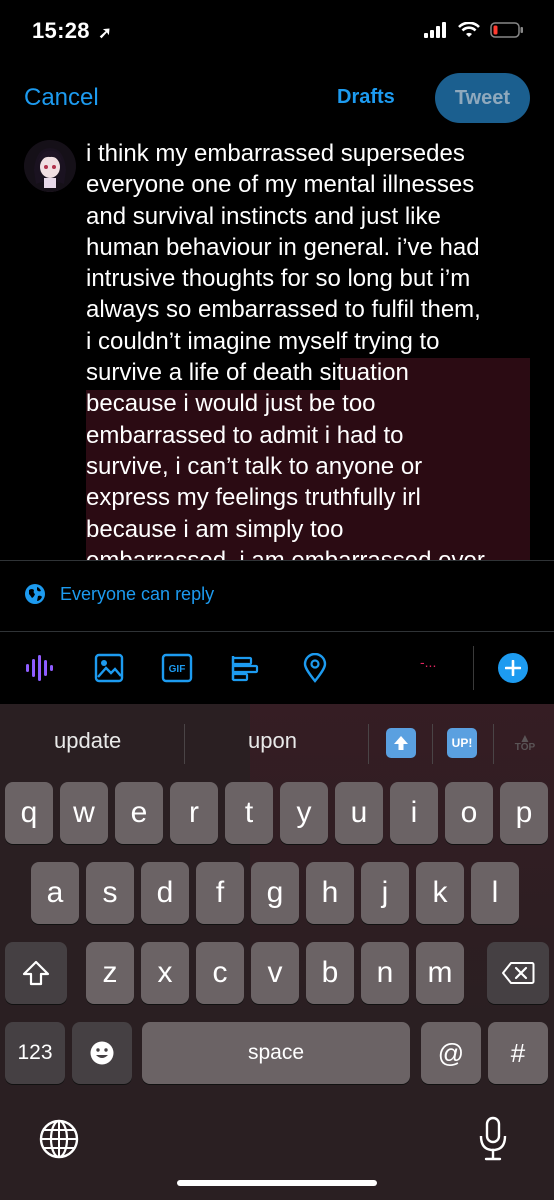 The width and height of the screenshot is (554, 1200). Describe the element at coordinates (524, 813) in the screenshot. I see `key-p: p` at that location.